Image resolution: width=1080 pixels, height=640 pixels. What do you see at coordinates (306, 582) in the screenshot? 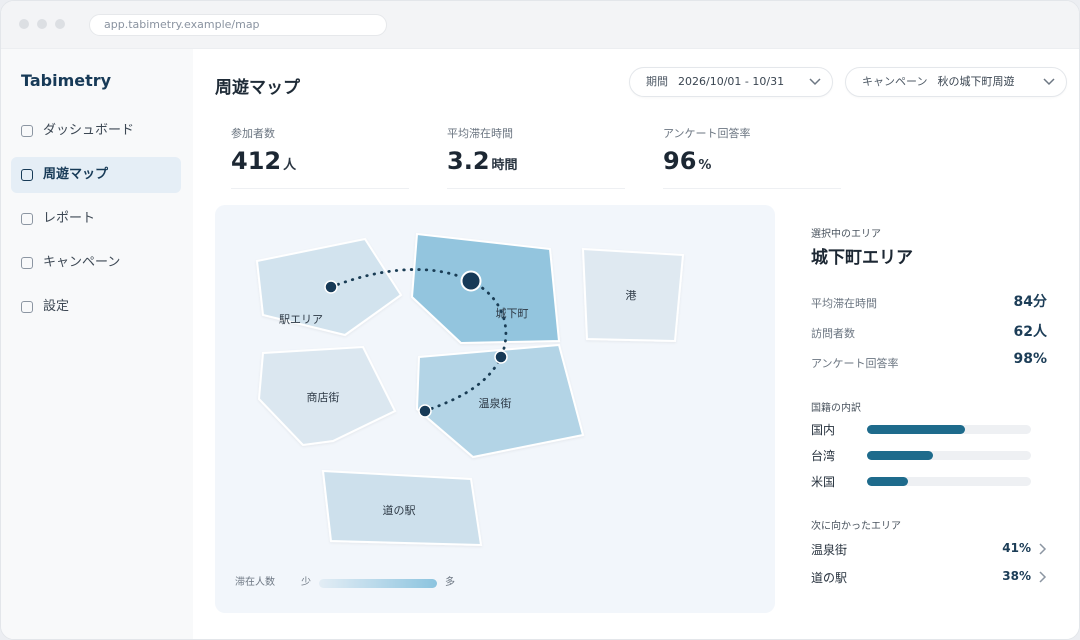
I see `legend-low: 少` at bounding box center [306, 582].